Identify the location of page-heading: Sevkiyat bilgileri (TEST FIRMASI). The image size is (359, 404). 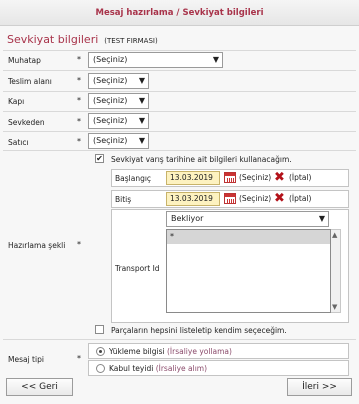
(82, 39).